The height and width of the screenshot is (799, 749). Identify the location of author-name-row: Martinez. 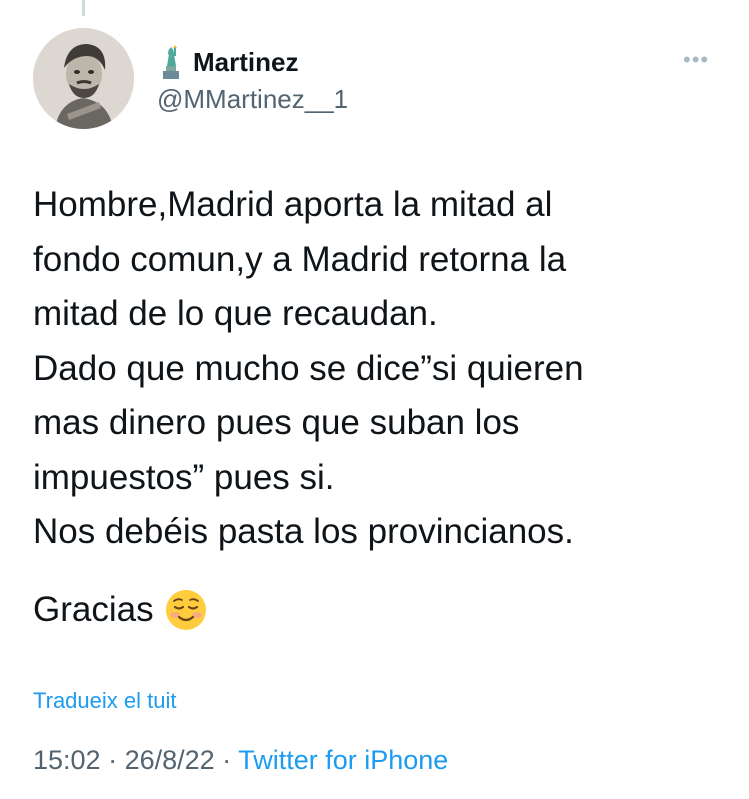
(227, 62).